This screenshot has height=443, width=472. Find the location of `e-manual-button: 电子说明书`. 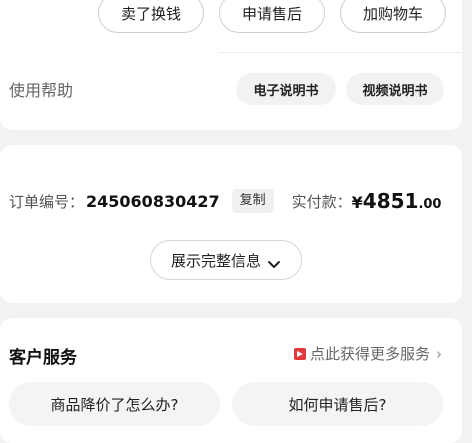

e-manual-button: 电子说明书 is located at coordinates (286, 89).